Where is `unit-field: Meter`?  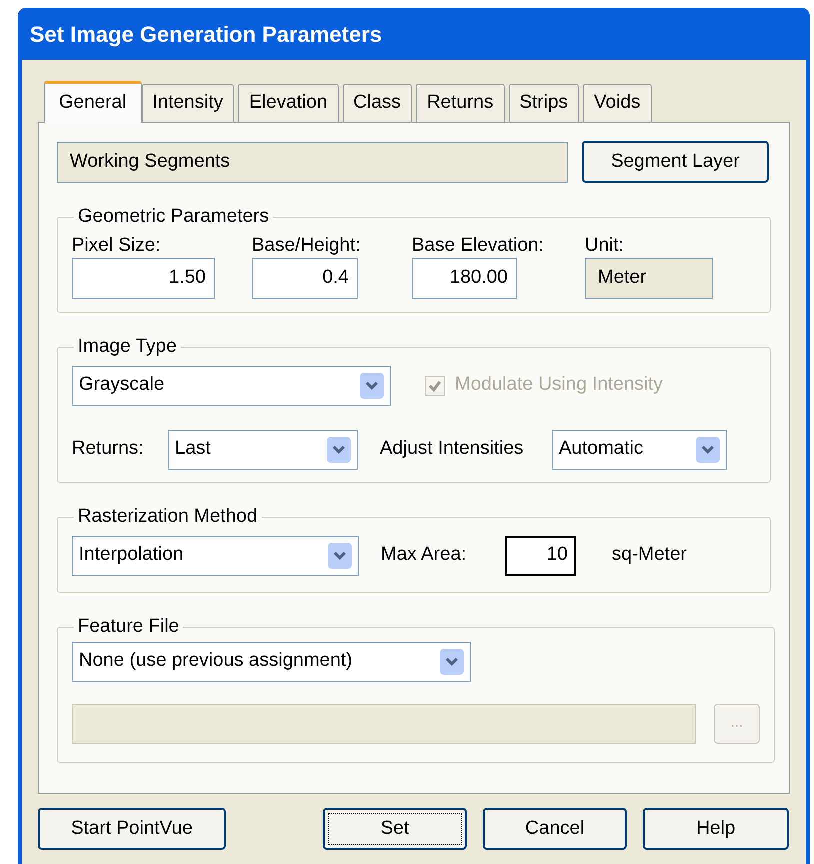 unit-field: Meter is located at coordinates (649, 278).